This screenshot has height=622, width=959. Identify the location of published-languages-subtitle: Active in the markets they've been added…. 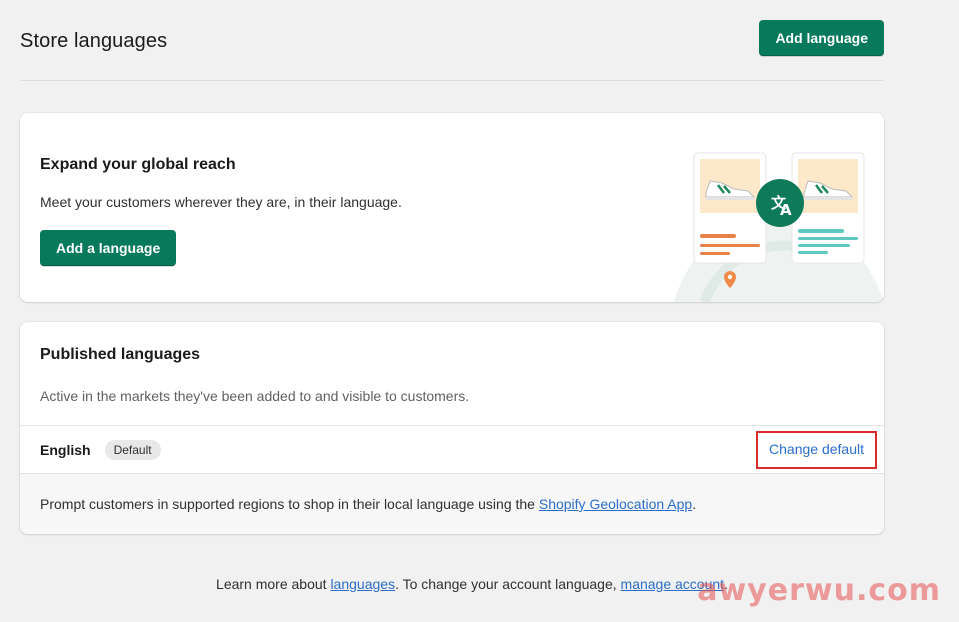
(255, 396).